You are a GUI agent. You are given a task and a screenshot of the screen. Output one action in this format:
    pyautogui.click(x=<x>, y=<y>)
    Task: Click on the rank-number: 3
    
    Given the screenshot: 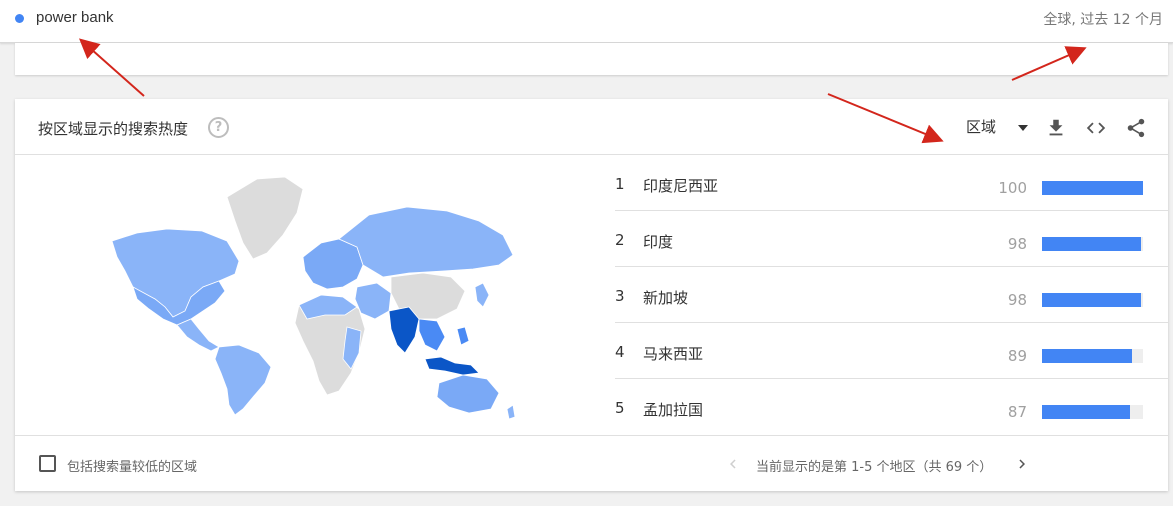 What is the action you would take?
    pyautogui.click(x=620, y=296)
    